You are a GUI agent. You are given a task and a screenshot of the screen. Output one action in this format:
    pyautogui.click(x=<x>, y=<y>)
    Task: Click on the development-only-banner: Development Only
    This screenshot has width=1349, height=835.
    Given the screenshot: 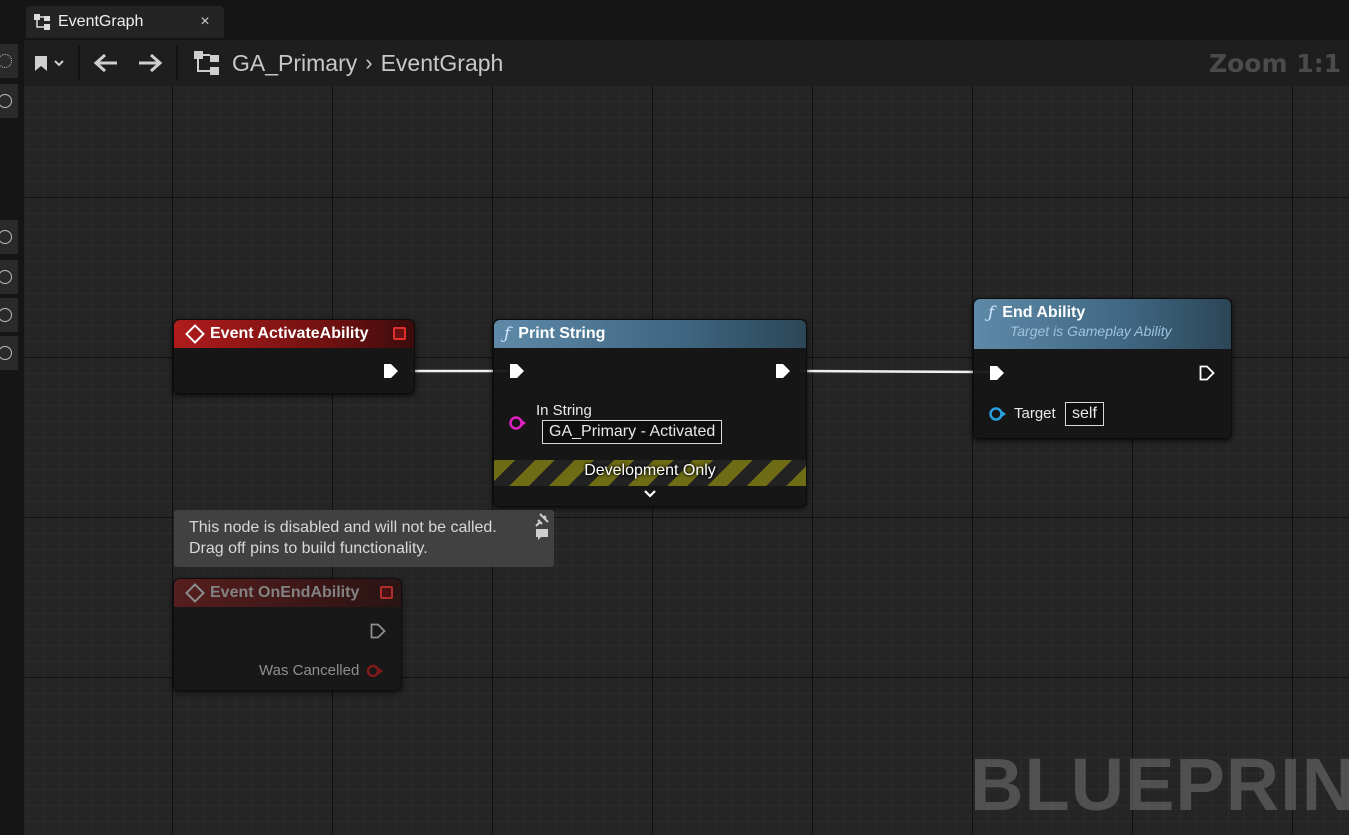 What is the action you would take?
    pyautogui.click(x=650, y=483)
    